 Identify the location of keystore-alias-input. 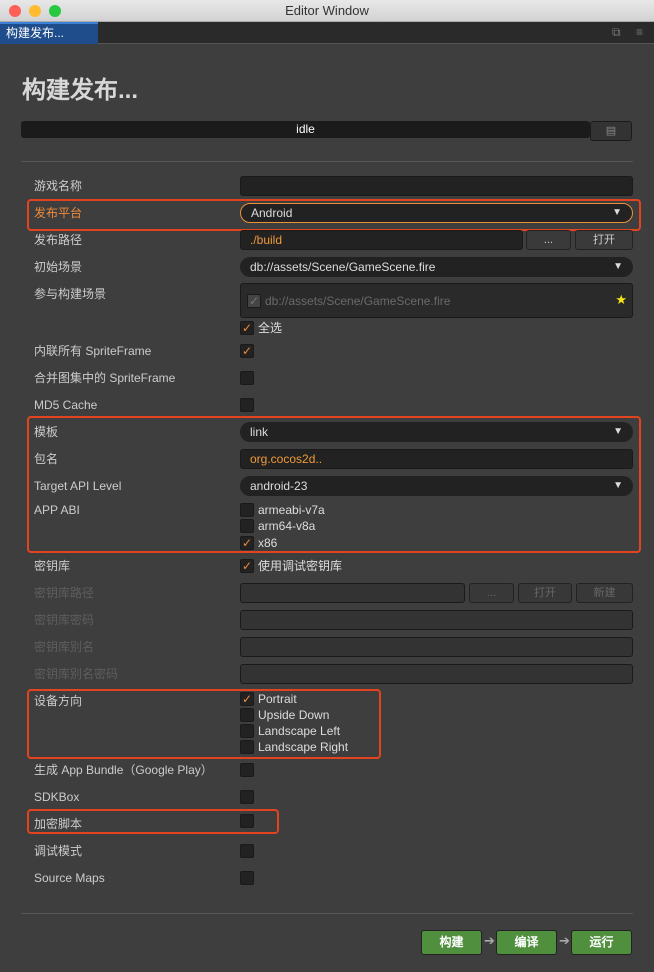
(436, 647).